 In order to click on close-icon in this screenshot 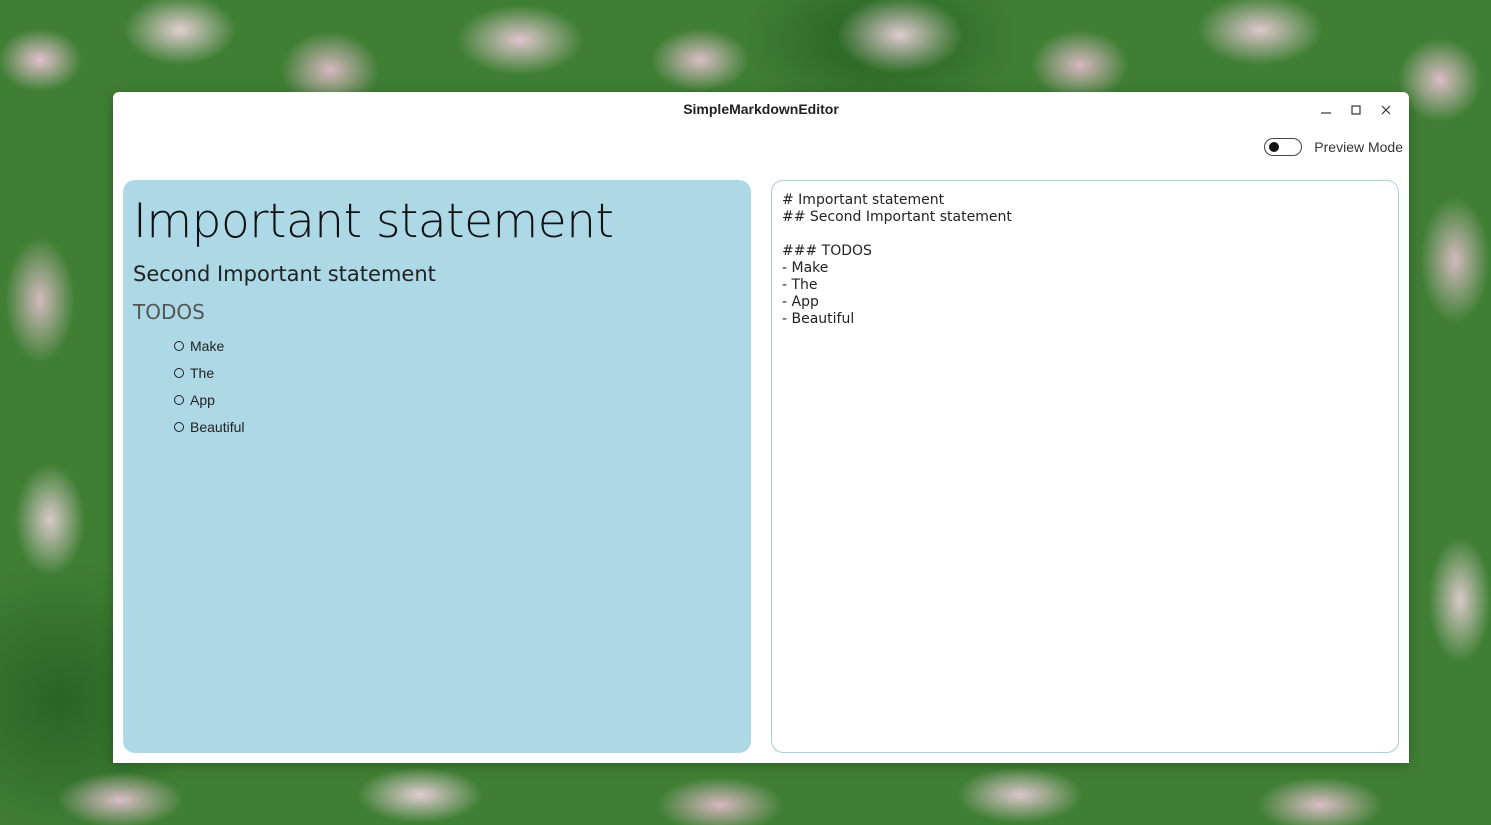, I will do `click(1386, 110)`.